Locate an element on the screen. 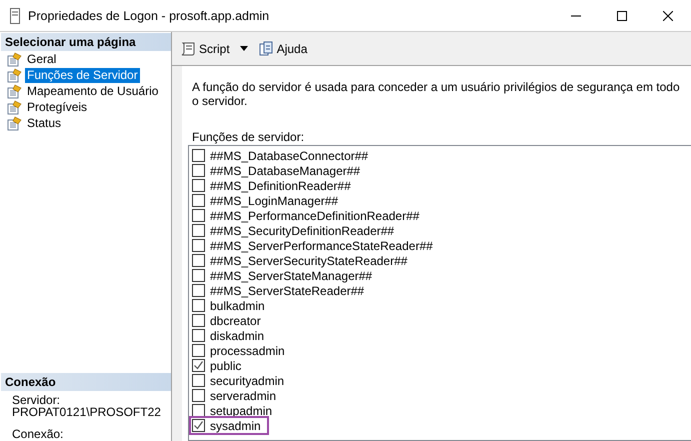 The height and width of the screenshot is (441, 691). section-header: Selecionar uma página is located at coordinates (86, 42).